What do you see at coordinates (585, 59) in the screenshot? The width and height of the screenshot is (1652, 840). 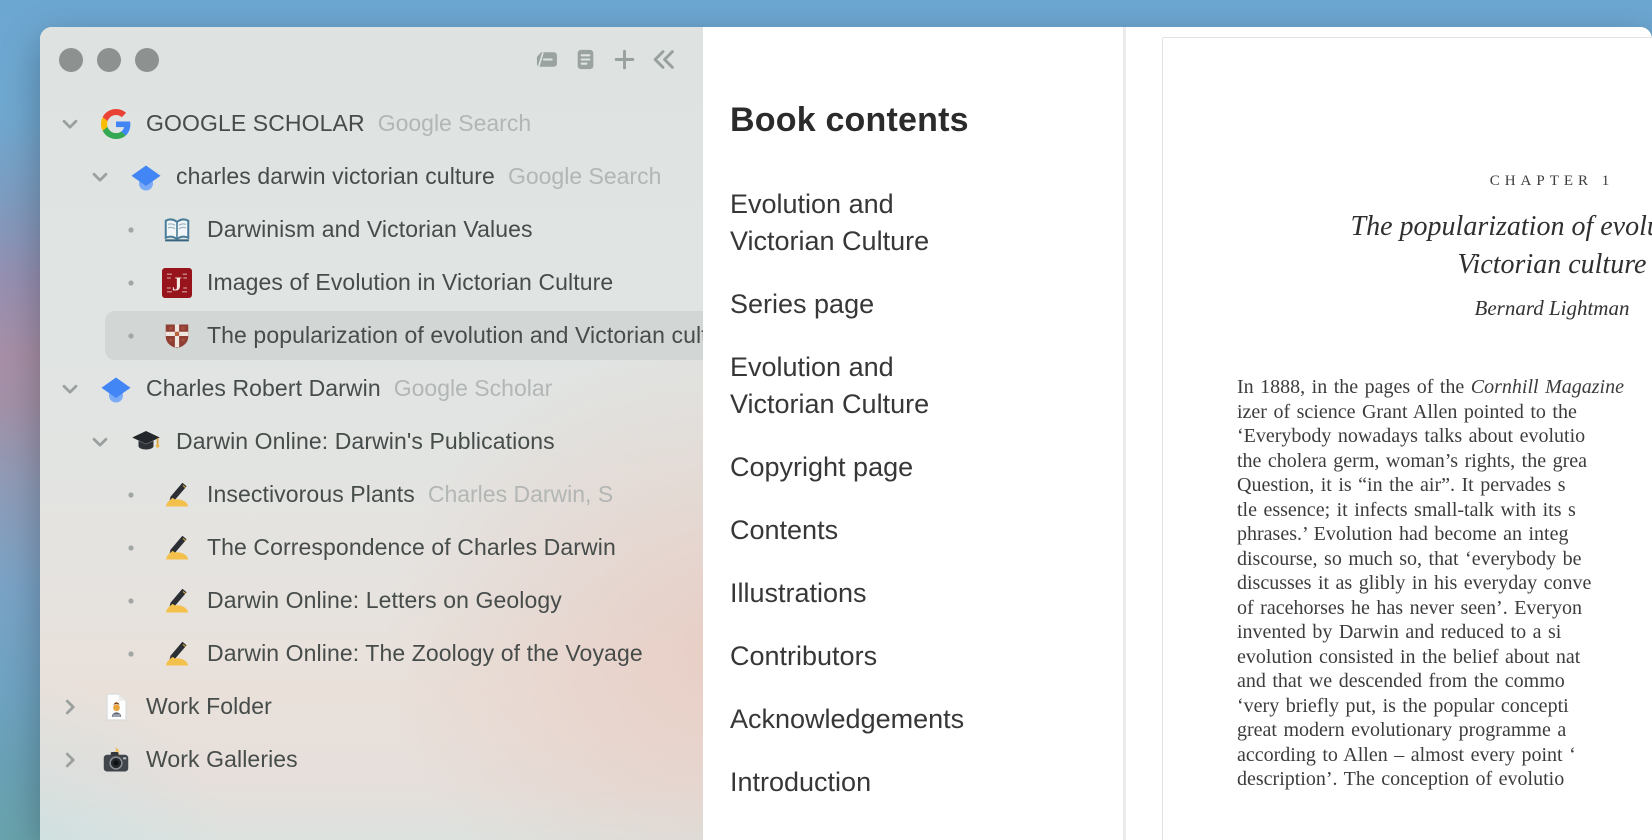 I see `notes-icon` at bounding box center [585, 59].